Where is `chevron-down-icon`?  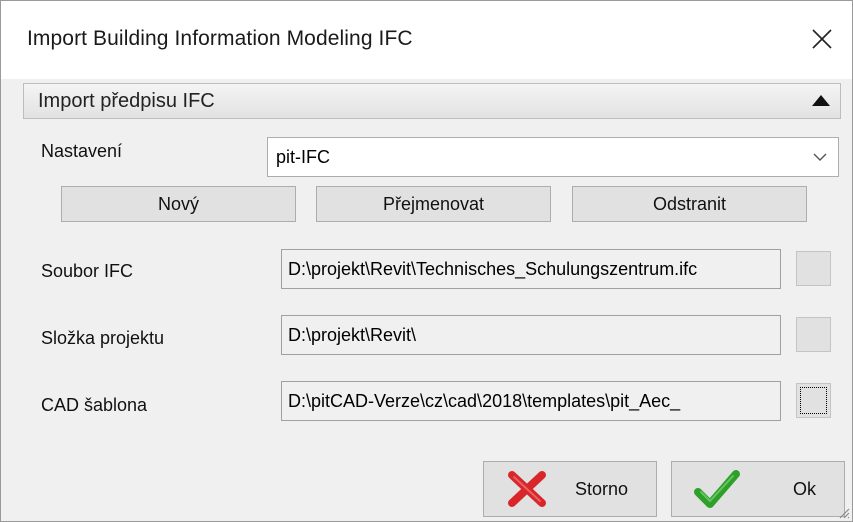
chevron-down-icon is located at coordinates (820, 157).